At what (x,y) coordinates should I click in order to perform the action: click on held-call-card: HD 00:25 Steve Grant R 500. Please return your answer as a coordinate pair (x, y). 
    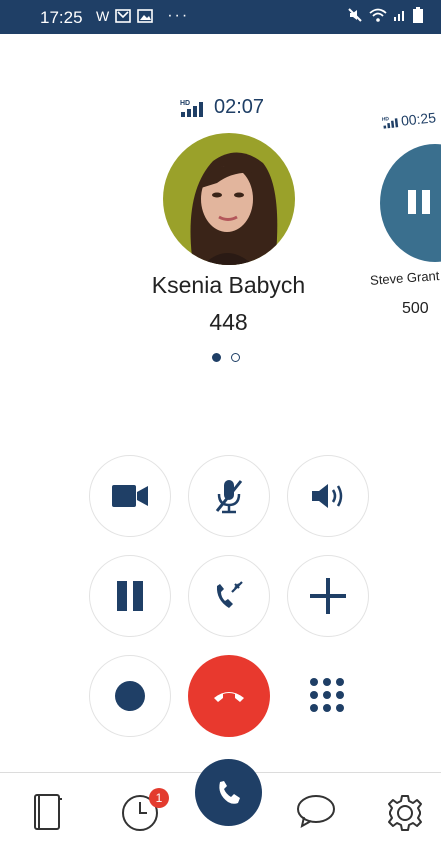
    Looking at the image, I should click on (403, 218).